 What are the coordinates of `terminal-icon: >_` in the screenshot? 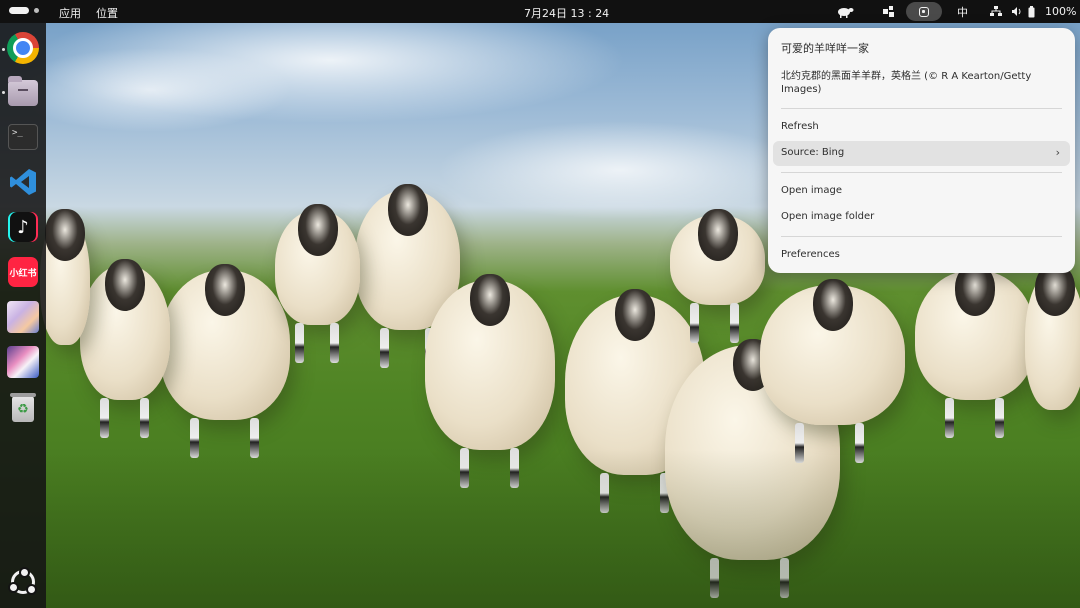 It's located at (23, 137).